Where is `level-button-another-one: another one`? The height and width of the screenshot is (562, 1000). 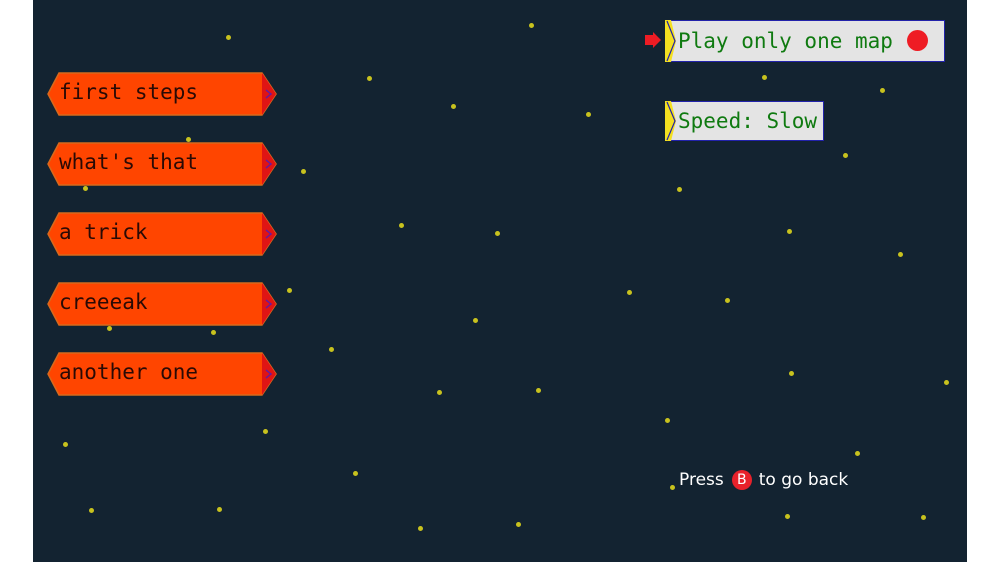
level-button-another-one: another one is located at coordinates (162, 374).